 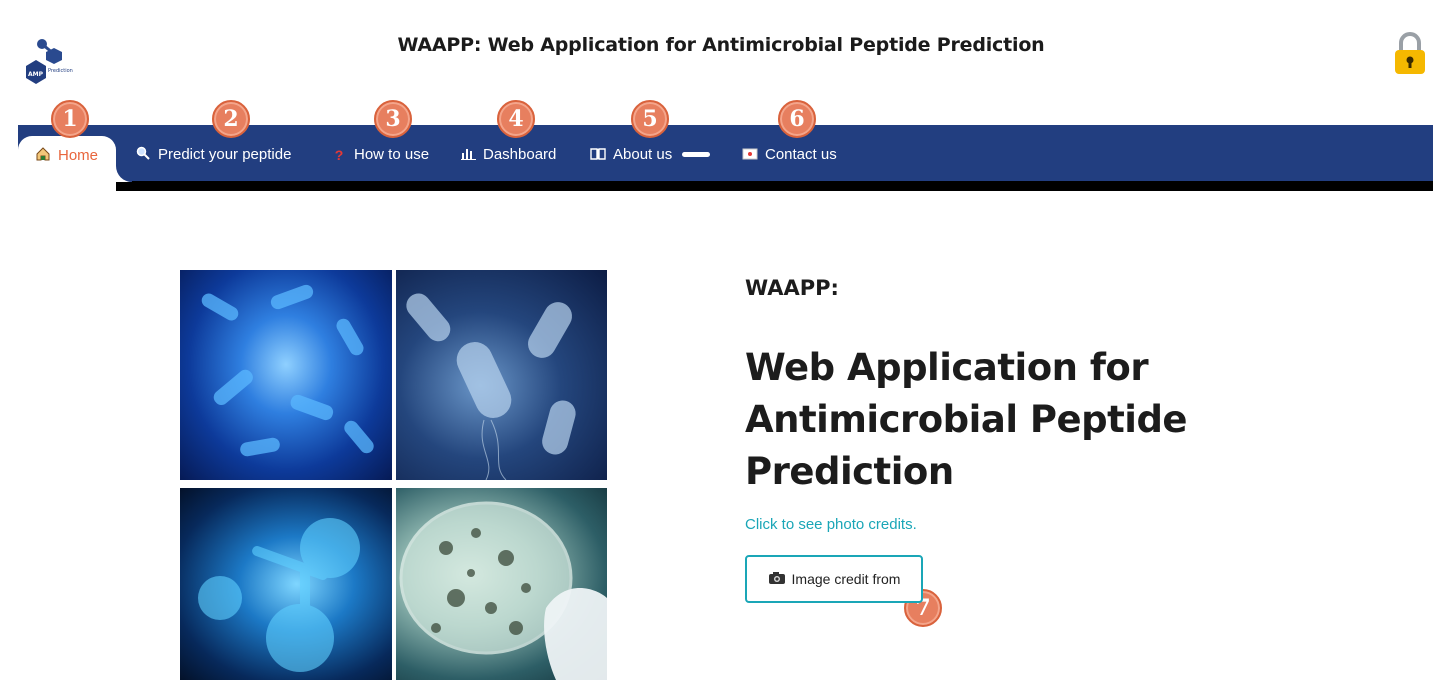 What do you see at coordinates (801, 154) in the screenshot?
I see `nav-contact-us-label: Contact us` at bounding box center [801, 154].